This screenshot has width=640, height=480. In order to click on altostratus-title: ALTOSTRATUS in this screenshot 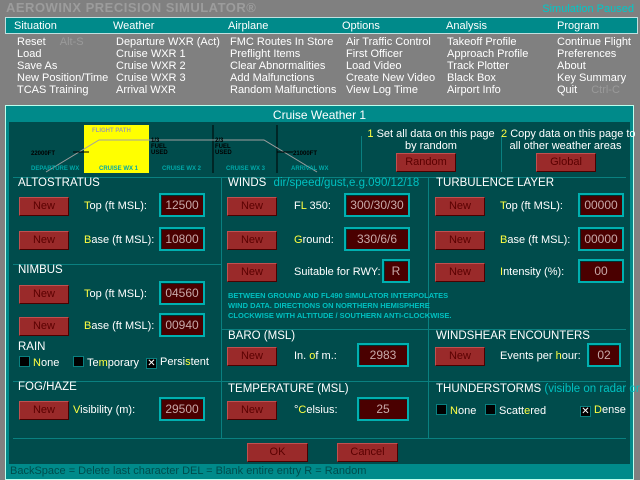, I will do `click(59, 183)`.